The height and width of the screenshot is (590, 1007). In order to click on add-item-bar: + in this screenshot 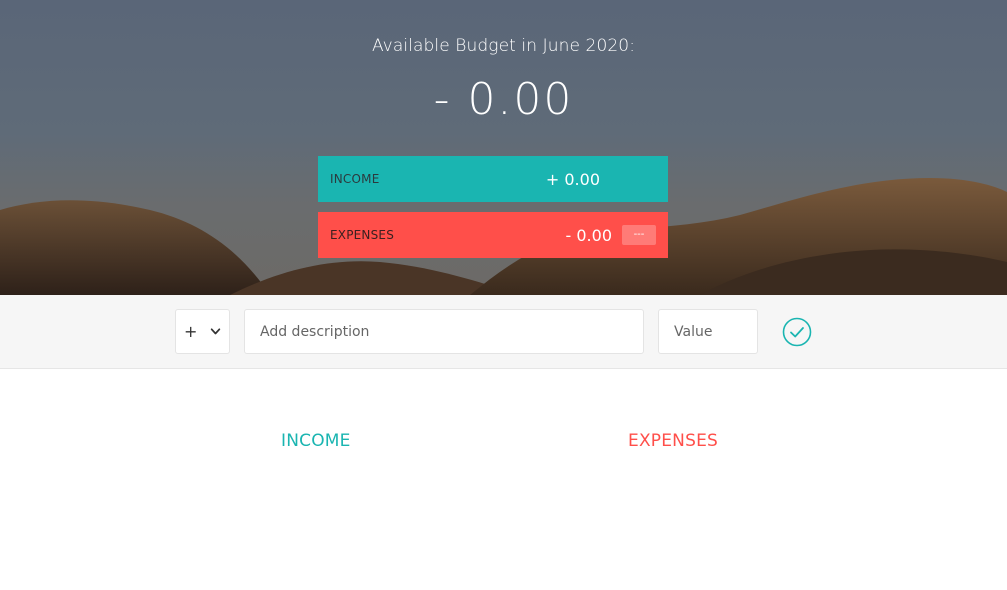, I will do `click(503, 332)`.